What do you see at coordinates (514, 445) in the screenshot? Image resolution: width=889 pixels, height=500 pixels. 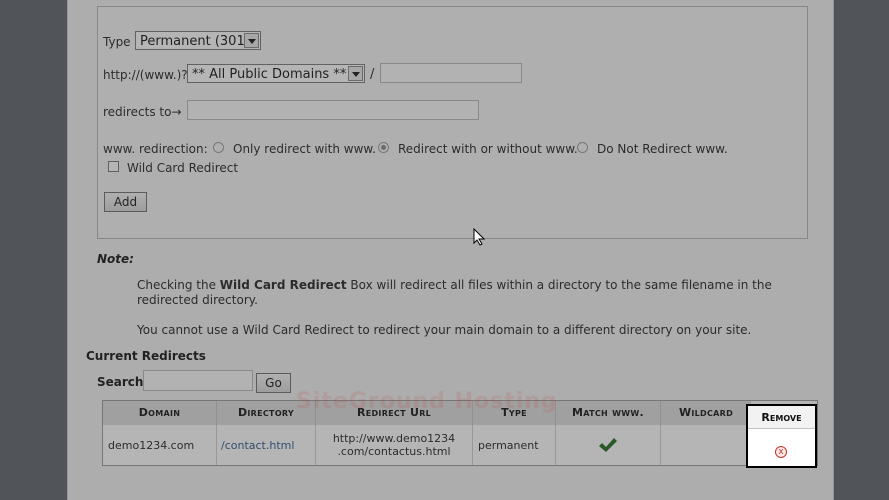 I see `cell-type: permanent` at bounding box center [514, 445].